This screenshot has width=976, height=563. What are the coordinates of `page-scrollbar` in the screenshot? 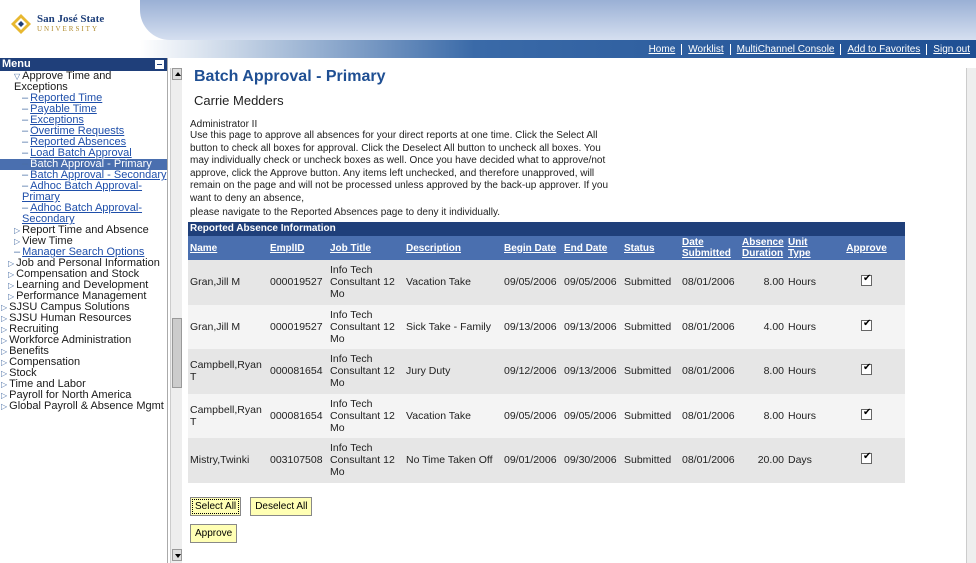 It's located at (971, 315).